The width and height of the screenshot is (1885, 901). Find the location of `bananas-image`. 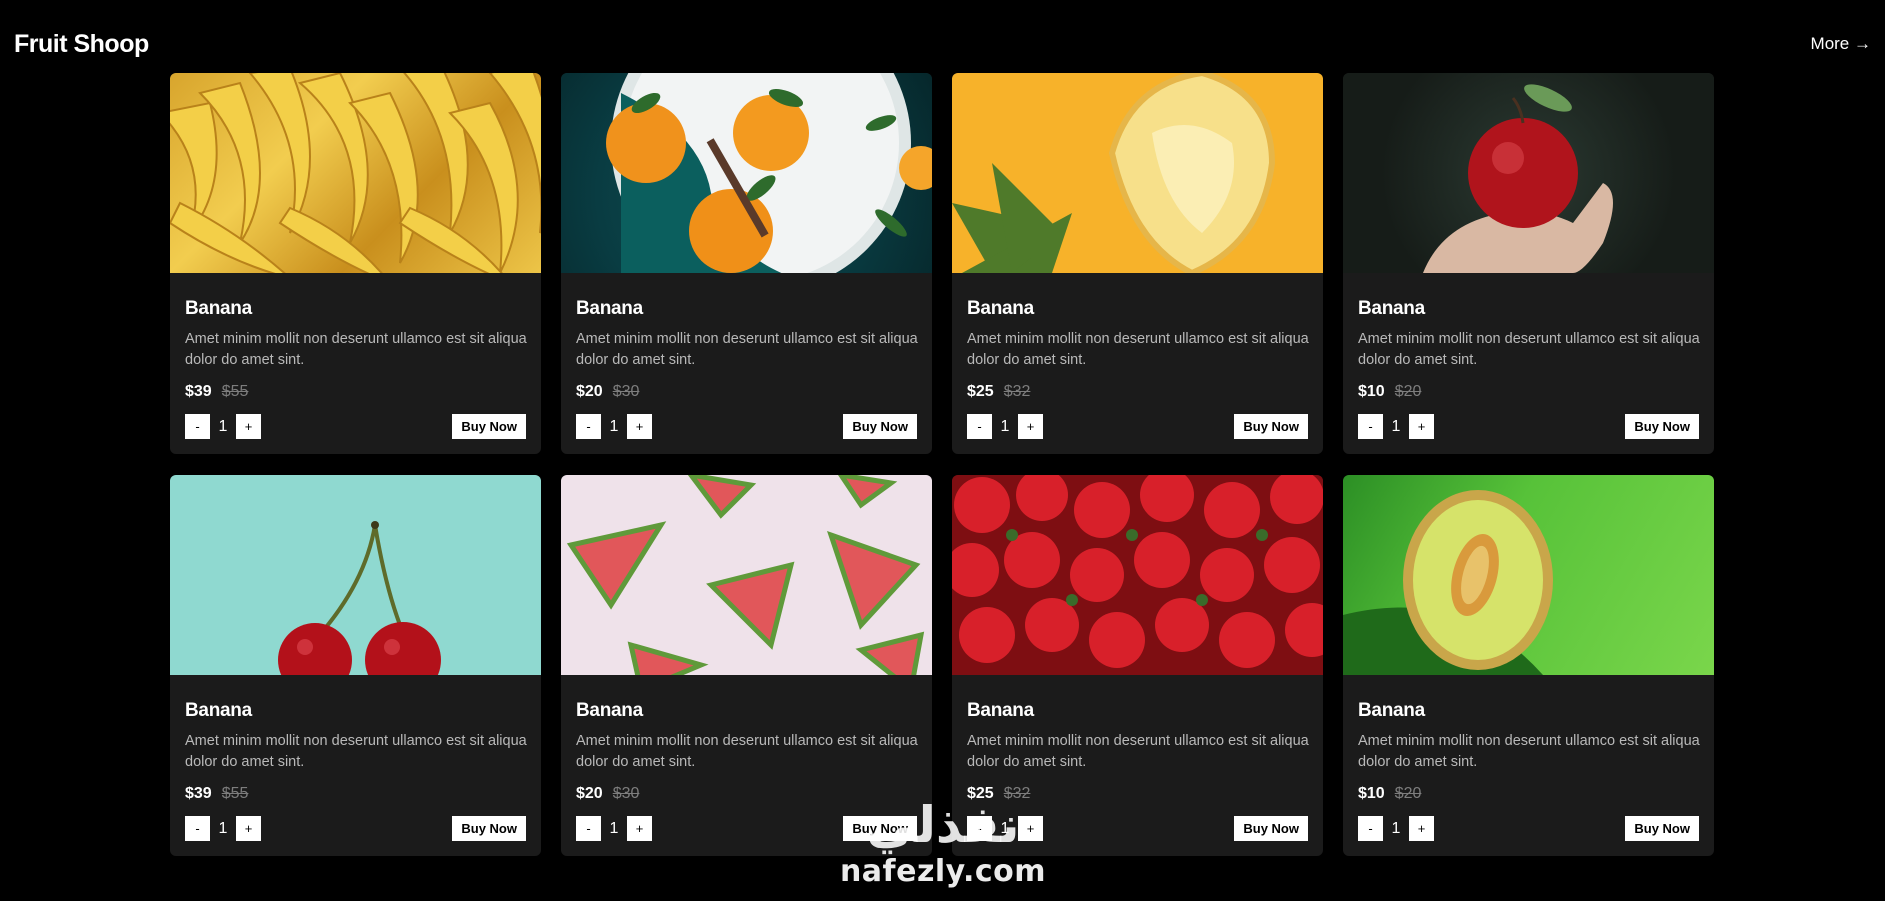

bananas-image is located at coordinates (355, 173).